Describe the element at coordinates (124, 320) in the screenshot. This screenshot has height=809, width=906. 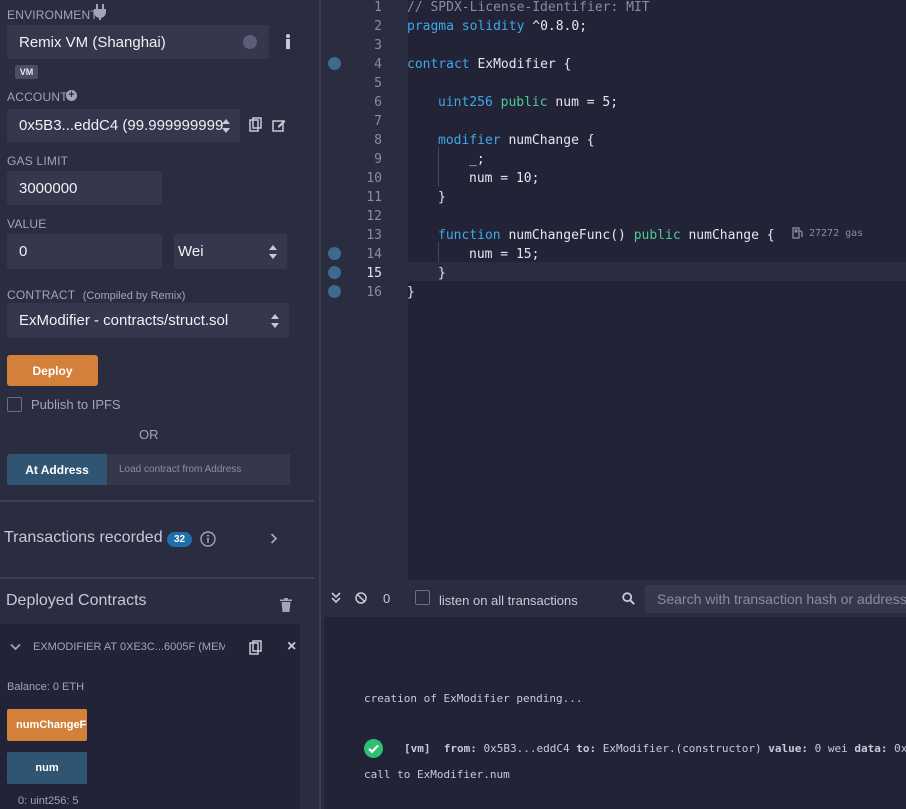
I see `contract-value: ExModifier - contracts/struct.sol` at that location.